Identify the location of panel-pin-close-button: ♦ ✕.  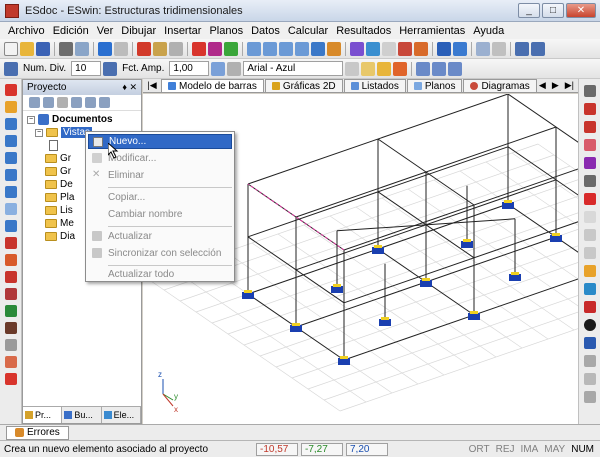
(129, 87).